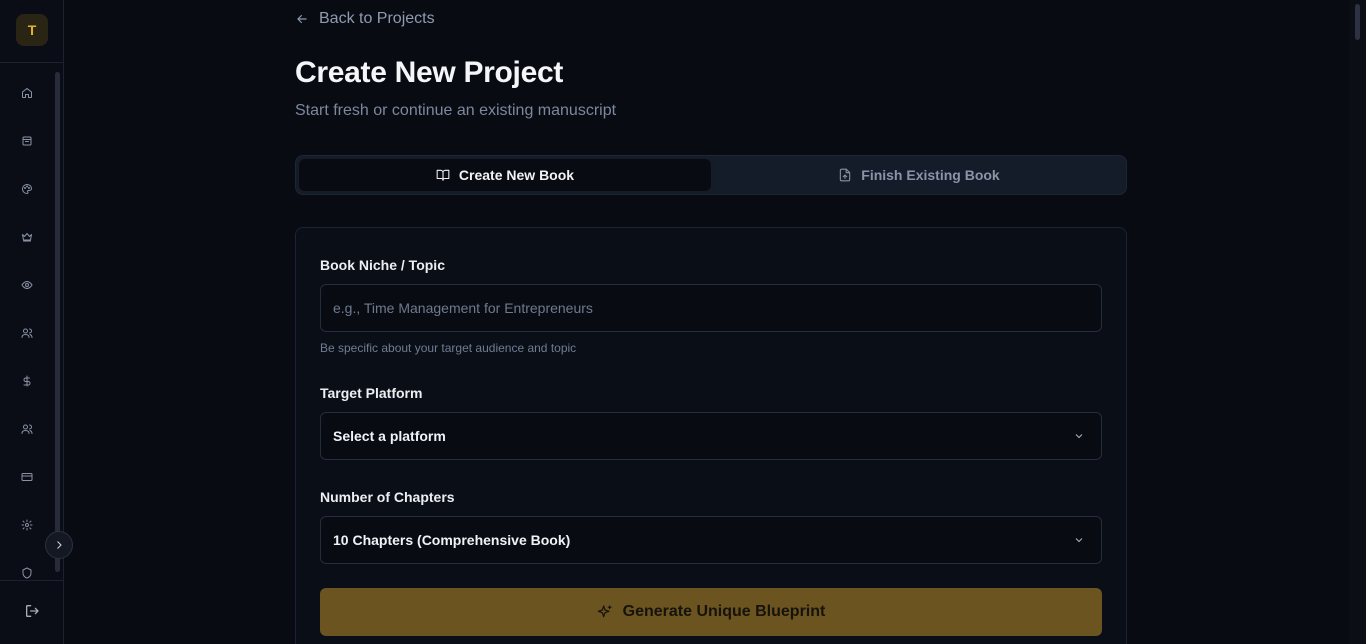  I want to click on sidebar-item-products, so click(27, 141).